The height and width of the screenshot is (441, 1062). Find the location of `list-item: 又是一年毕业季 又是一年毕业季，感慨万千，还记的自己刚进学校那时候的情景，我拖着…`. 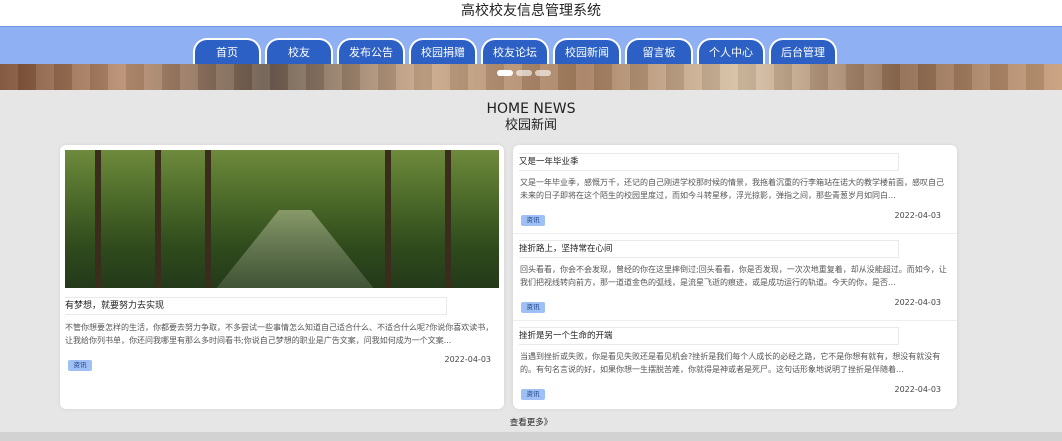

list-item: 又是一年毕业季 又是一年毕业季，感慨万千，还记的自己刚进学校那时候的情景，我拖着… is located at coordinates (735, 190).